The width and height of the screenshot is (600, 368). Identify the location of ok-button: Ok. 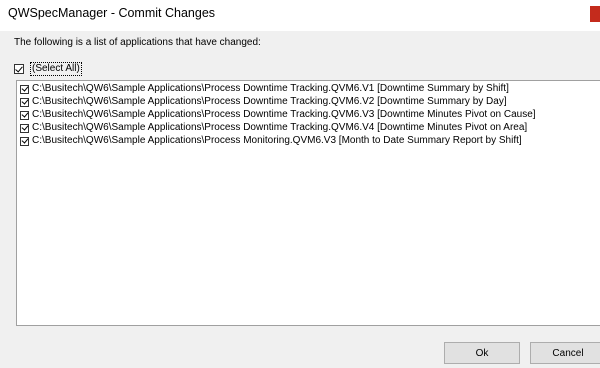
(482, 353).